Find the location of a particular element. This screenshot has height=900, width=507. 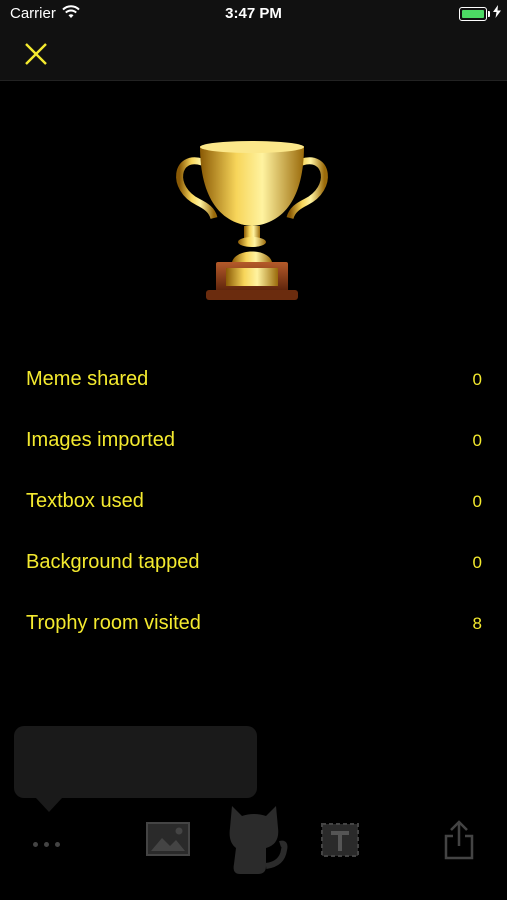

stat-row-images-imported: Images imported 0 is located at coordinates (254, 451).